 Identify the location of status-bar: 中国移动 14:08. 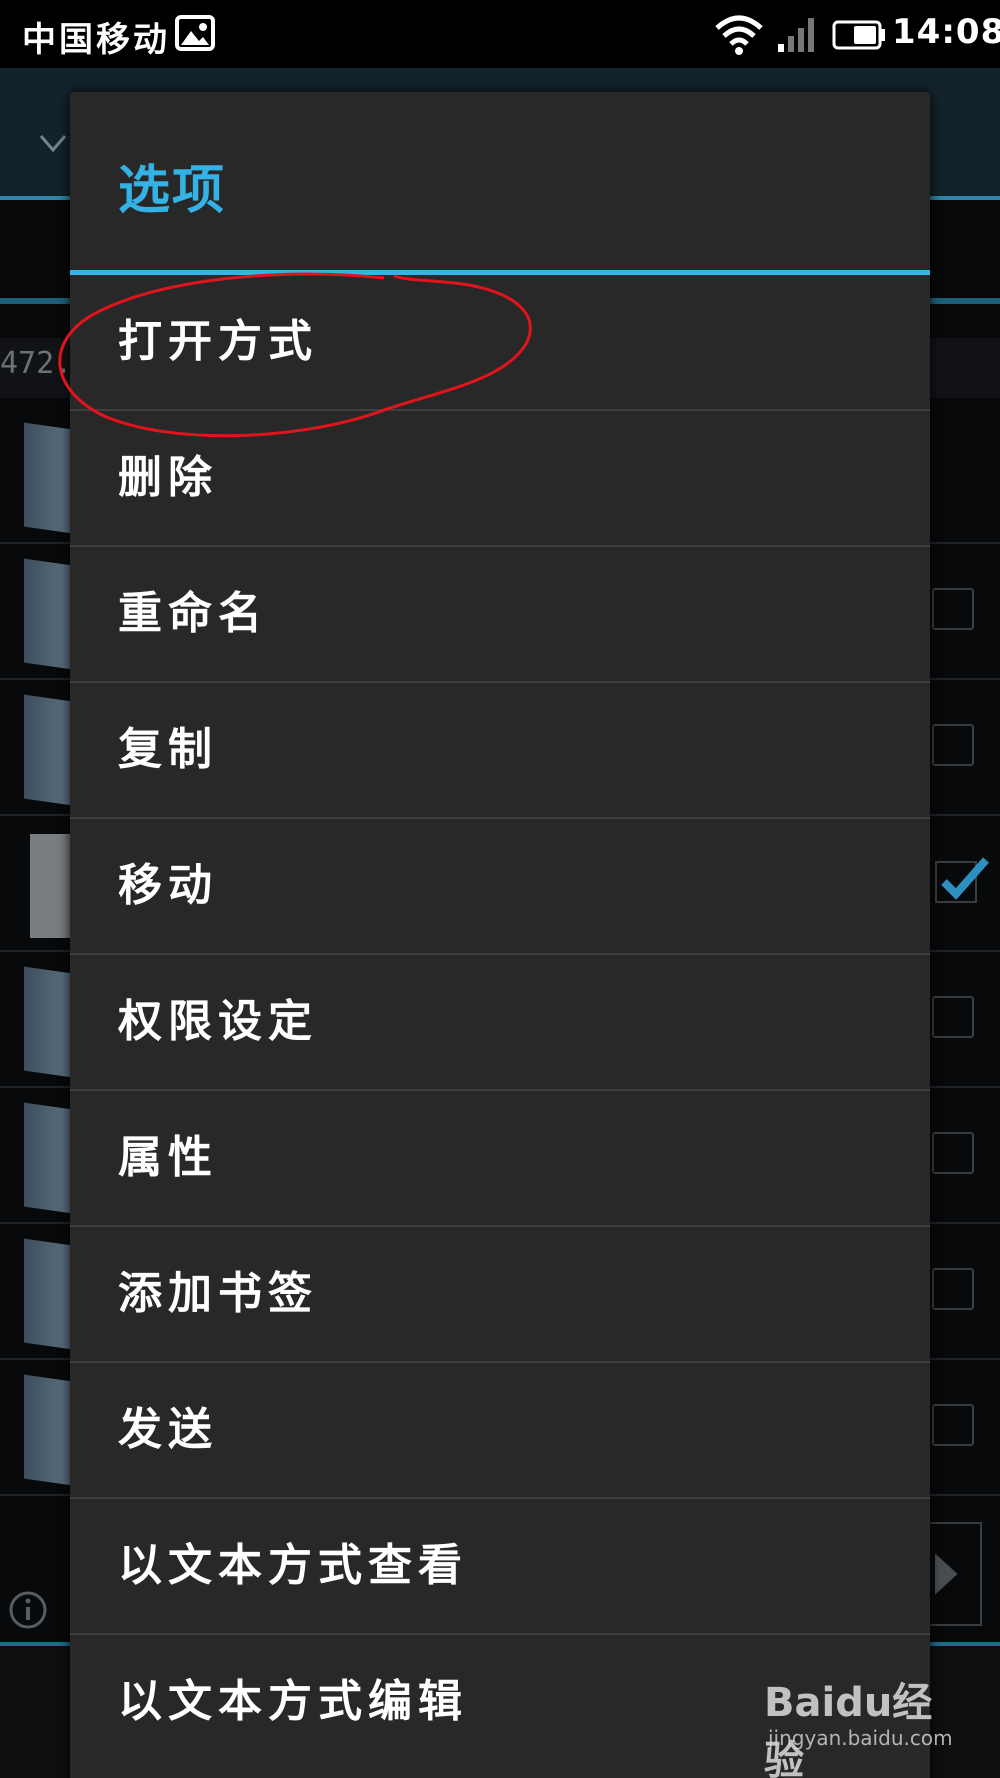
(500, 34).